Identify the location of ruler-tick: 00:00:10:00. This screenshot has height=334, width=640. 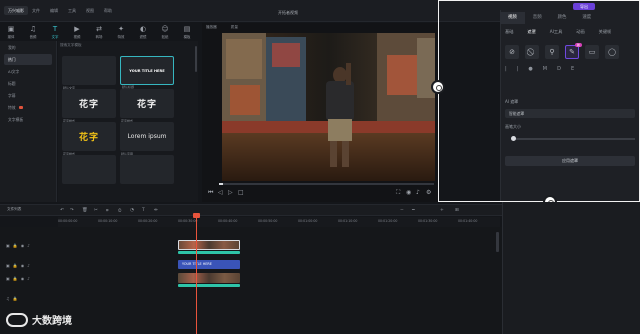
(108, 221).